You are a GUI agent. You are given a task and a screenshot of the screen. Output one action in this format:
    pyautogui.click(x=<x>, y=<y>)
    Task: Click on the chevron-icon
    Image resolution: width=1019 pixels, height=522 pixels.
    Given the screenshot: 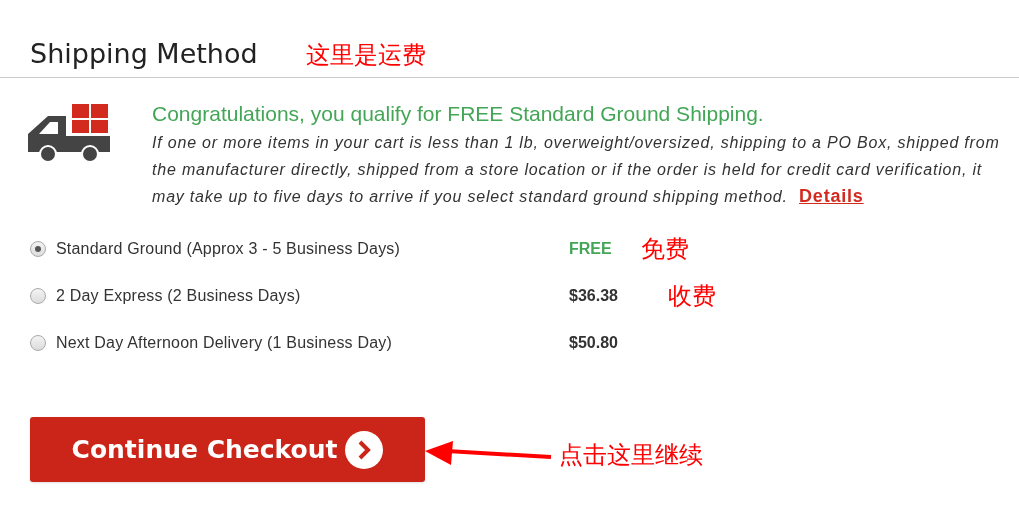 What is the action you would take?
    pyautogui.click(x=364, y=449)
    